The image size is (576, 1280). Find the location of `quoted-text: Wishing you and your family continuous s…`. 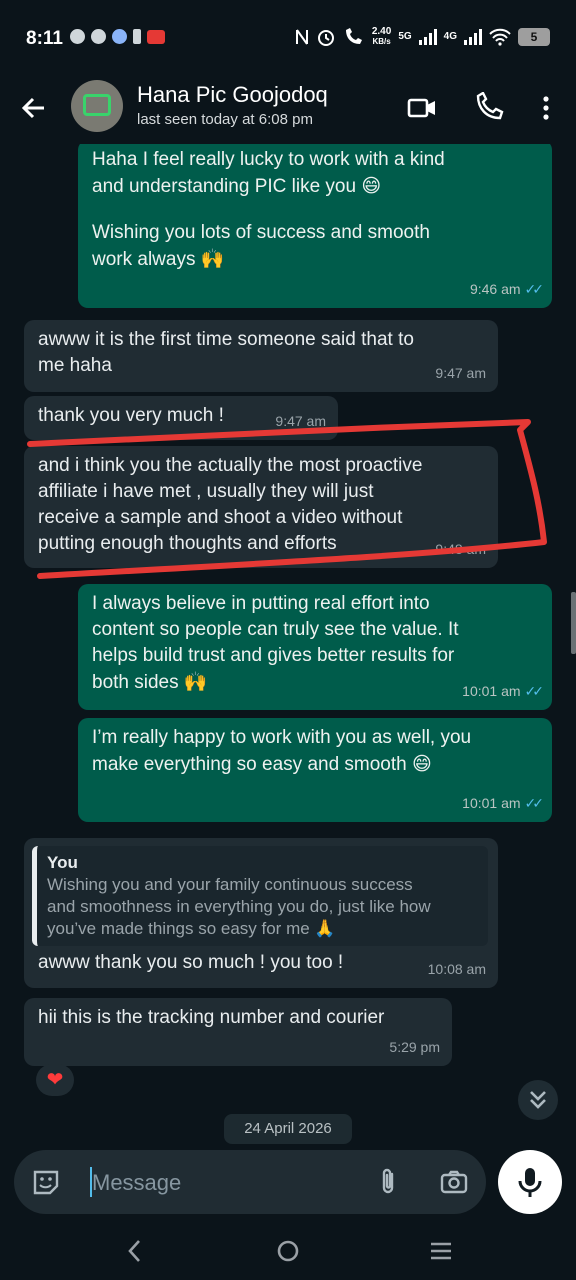

quoted-text: Wishing you and your family continuous s… is located at coordinates (230, 884).